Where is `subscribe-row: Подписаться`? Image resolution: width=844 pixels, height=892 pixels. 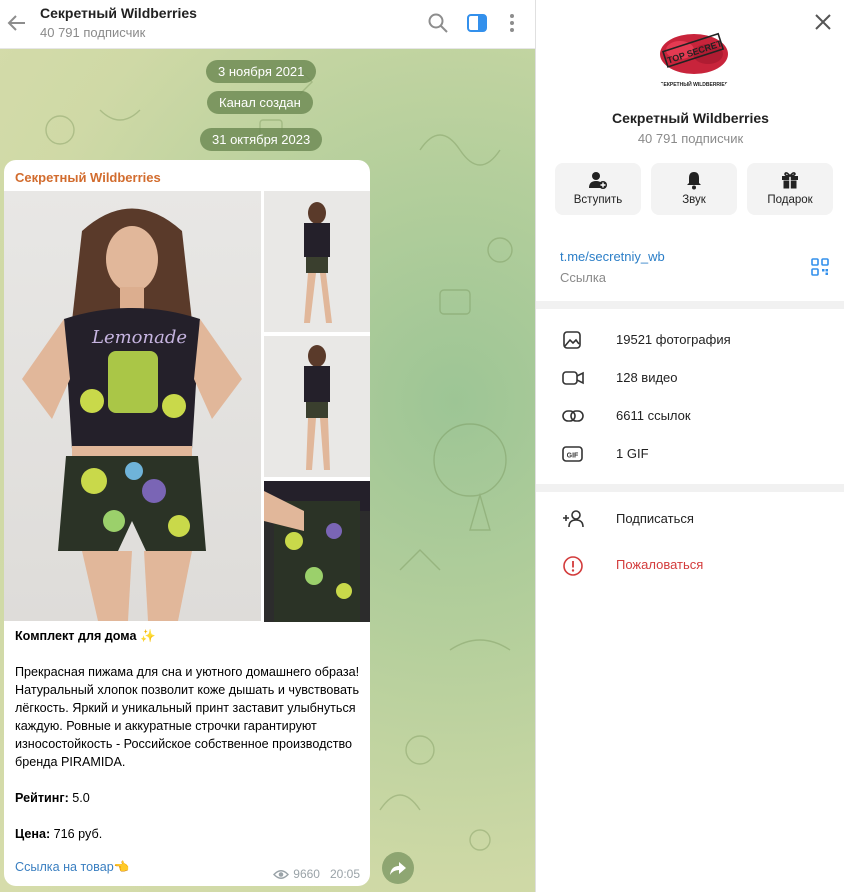 subscribe-row: Подписаться is located at coordinates (690, 519).